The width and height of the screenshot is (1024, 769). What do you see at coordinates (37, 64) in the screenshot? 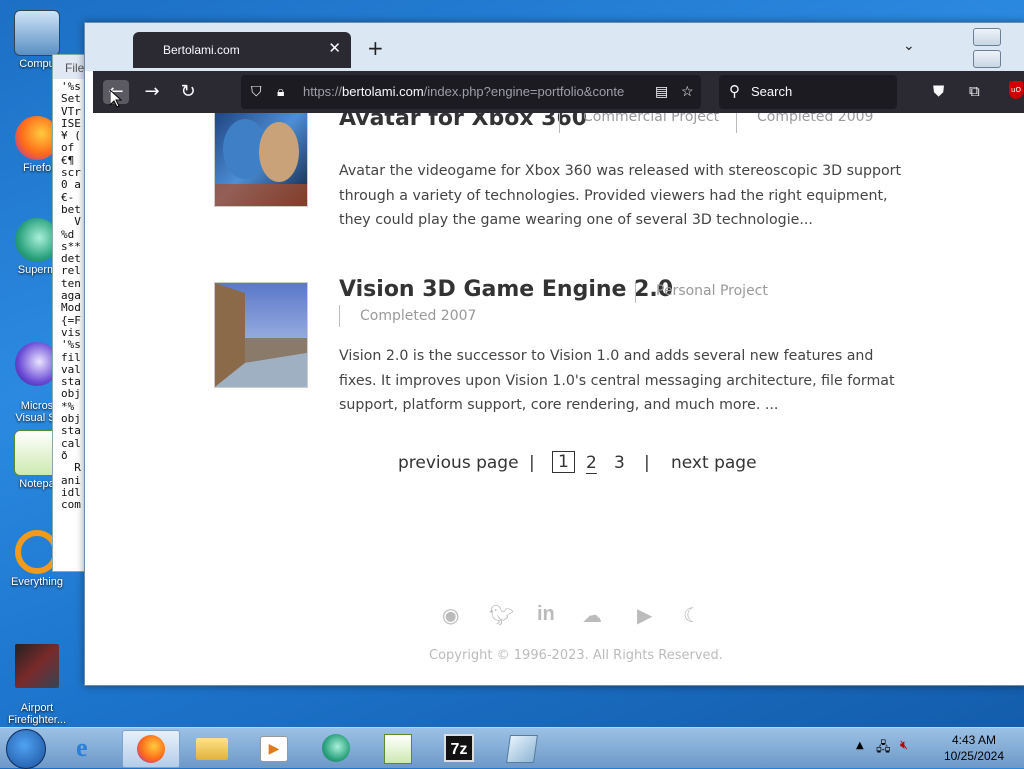
I see `desktop-icon-label: Compu` at bounding box center [37, 64].